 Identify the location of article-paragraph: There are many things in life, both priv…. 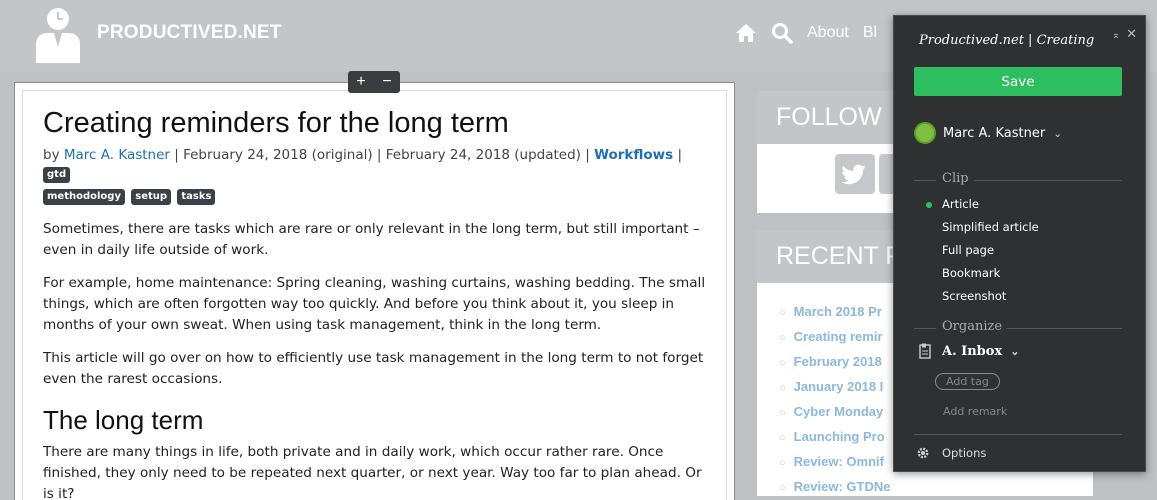
(372, 472).